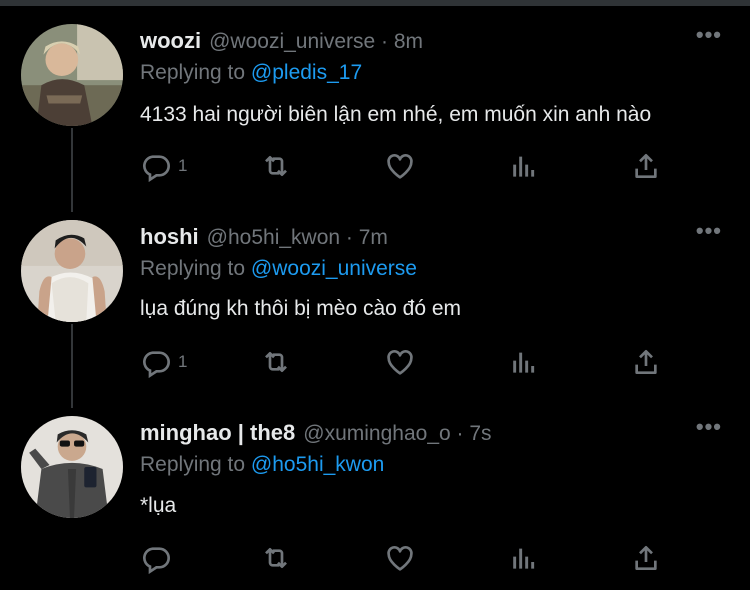 The width and height of the screenshot is (750, 590). What do you see at coordinates (170, 41) in the screenshot?
I see `display-name: woozi` at bounding box center [170, 41].